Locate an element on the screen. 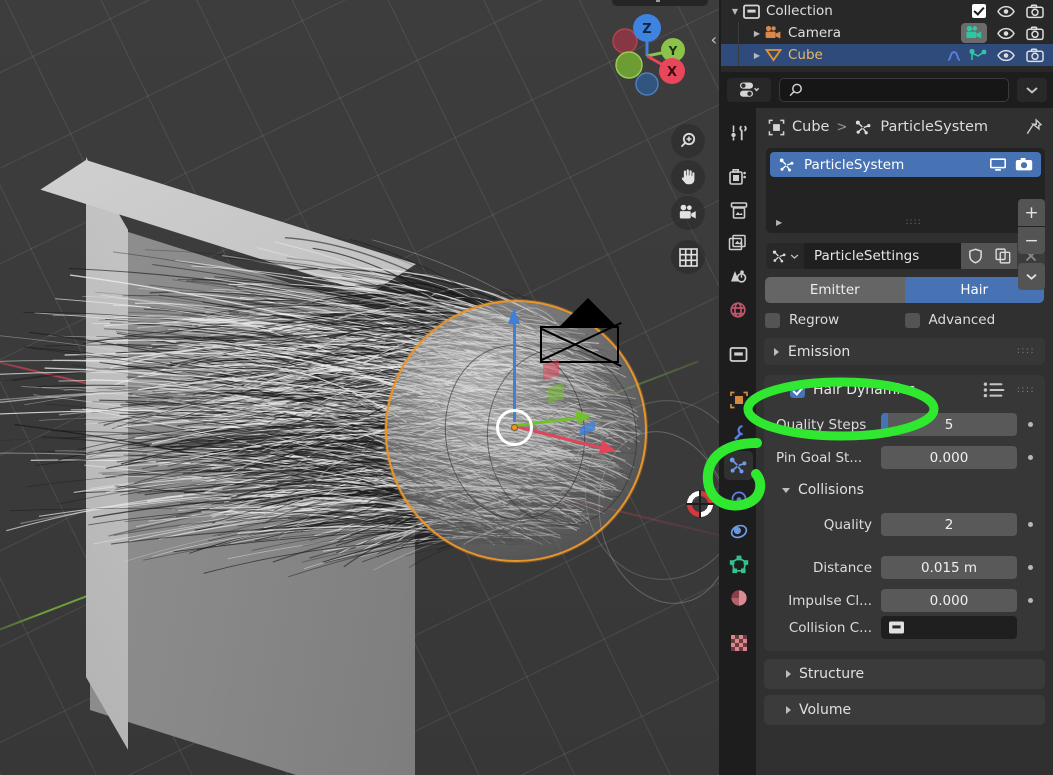 Image resolution: width=1053 pixels, height=775 pixels. tab-physics is located at coordinates (738, 498).